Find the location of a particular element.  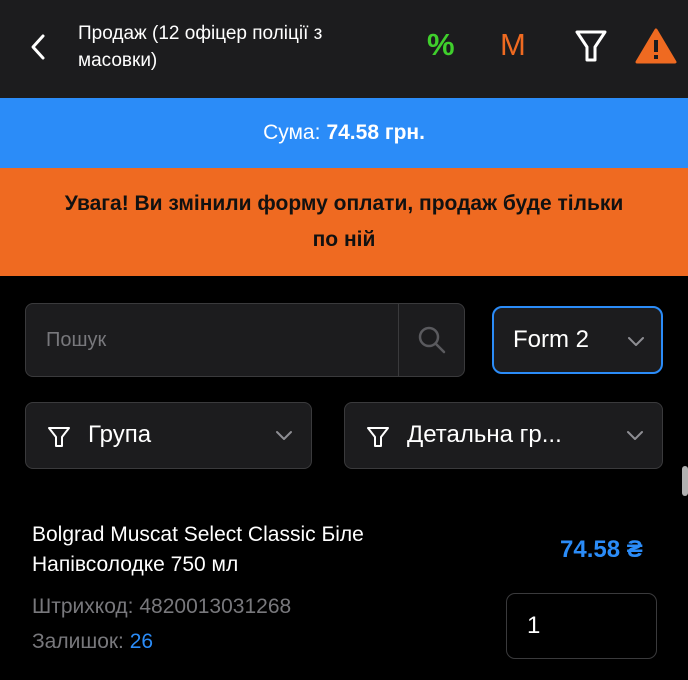

scrollbar-thumb is located at coordinates (685, 481).